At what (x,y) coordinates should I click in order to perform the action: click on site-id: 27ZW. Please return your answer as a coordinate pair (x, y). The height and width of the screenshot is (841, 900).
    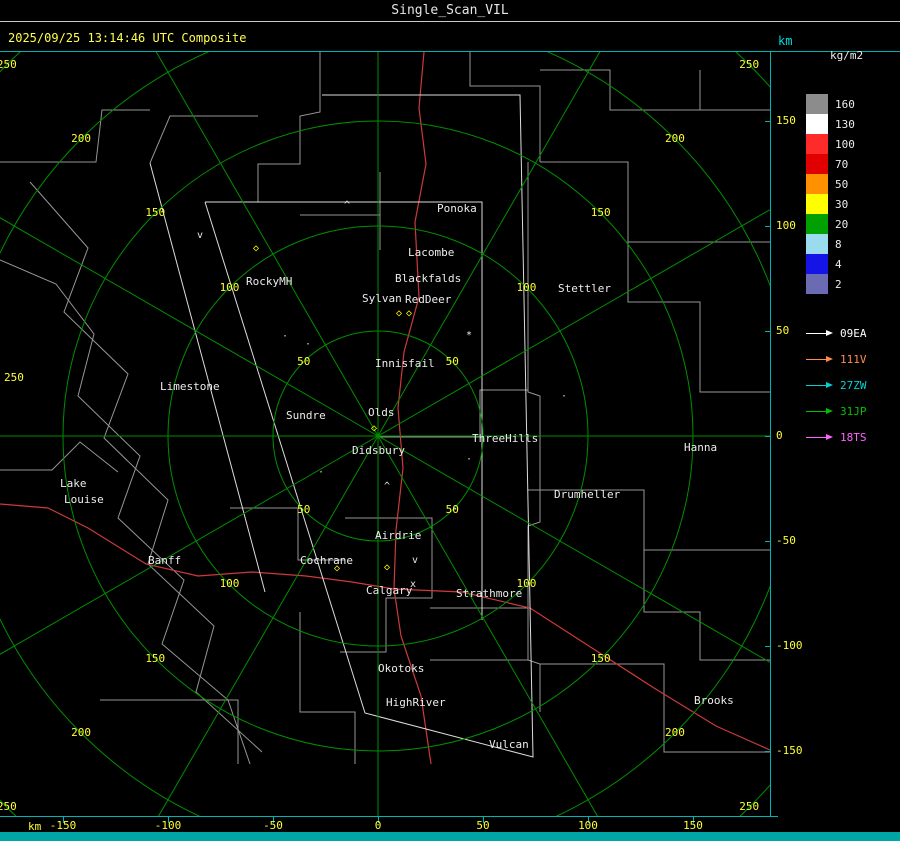
    Looking at the image, I should click on (853, 385).